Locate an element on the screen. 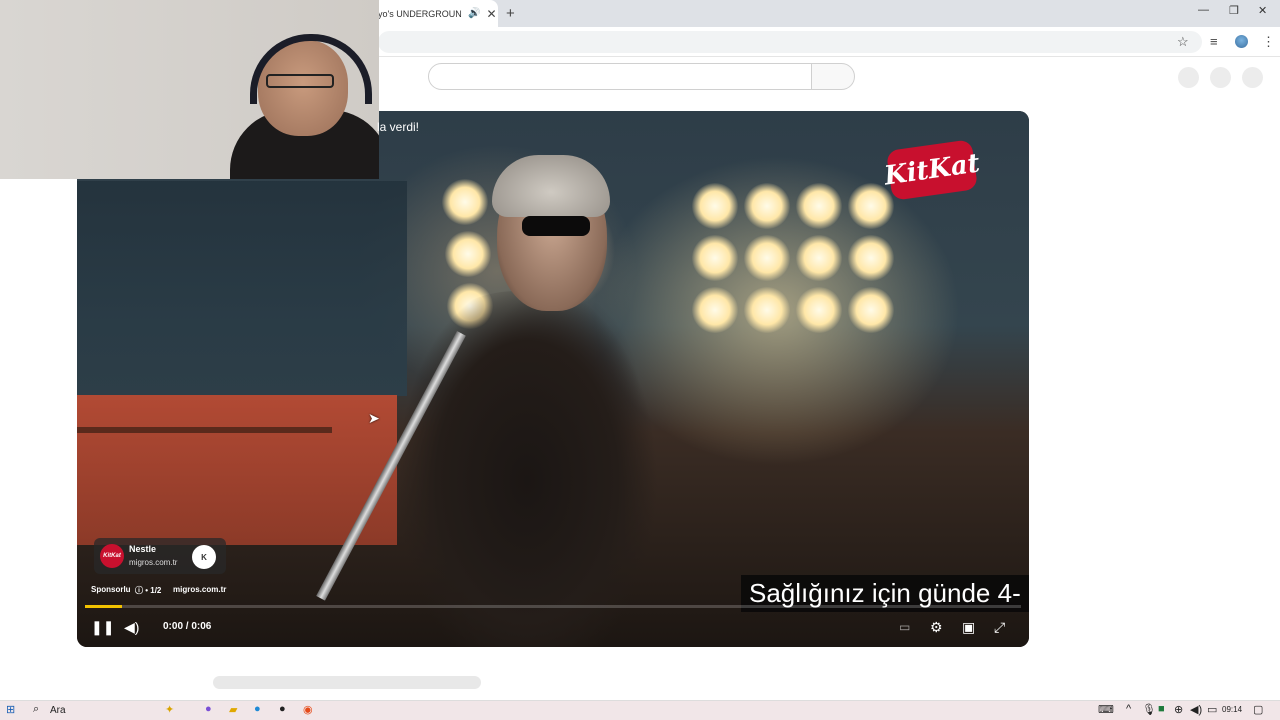 The image size is (1280, 720). video-title-fragment: la verdi! is located at coordinates (398, 127).